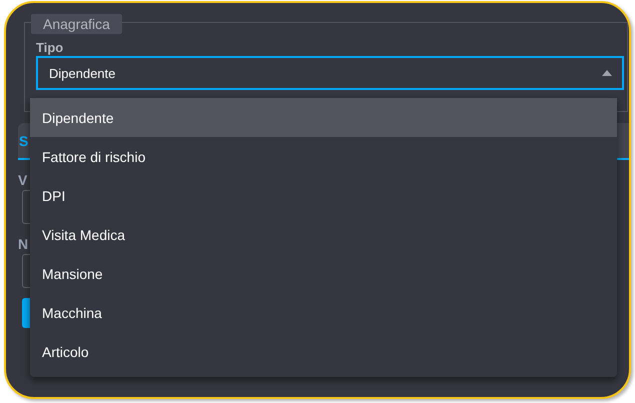 Image resolution: width=635 pixels, height=403 pixels. Describe the element at coordinates (323, 312) in the screenshot. I see `dropdown-option: Macchina` at that location.